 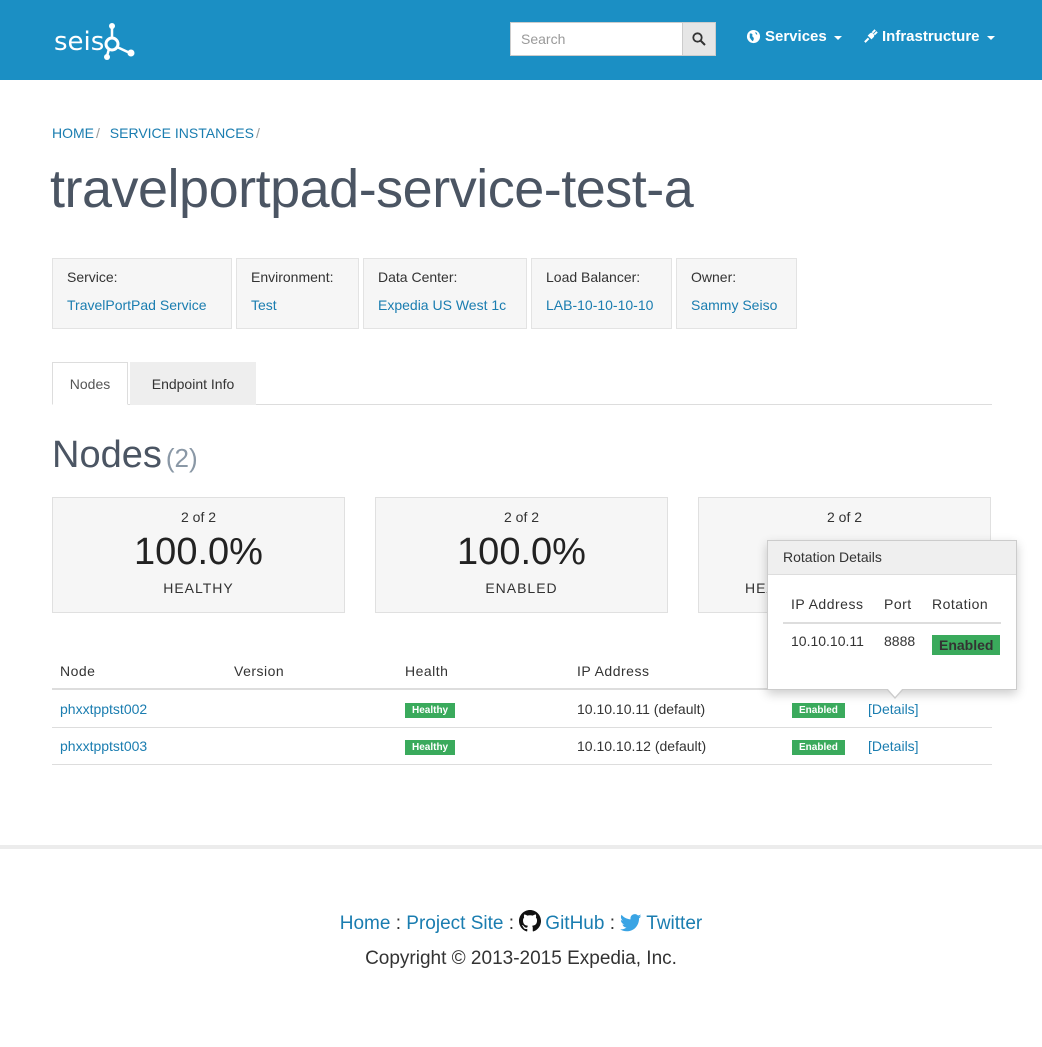 What do you see at coordinates (601, 293) in the screenshot?
I see `info-load-balancer: Load Balancer: LAB-10-10-10-10` at bounding box center [601, 293].